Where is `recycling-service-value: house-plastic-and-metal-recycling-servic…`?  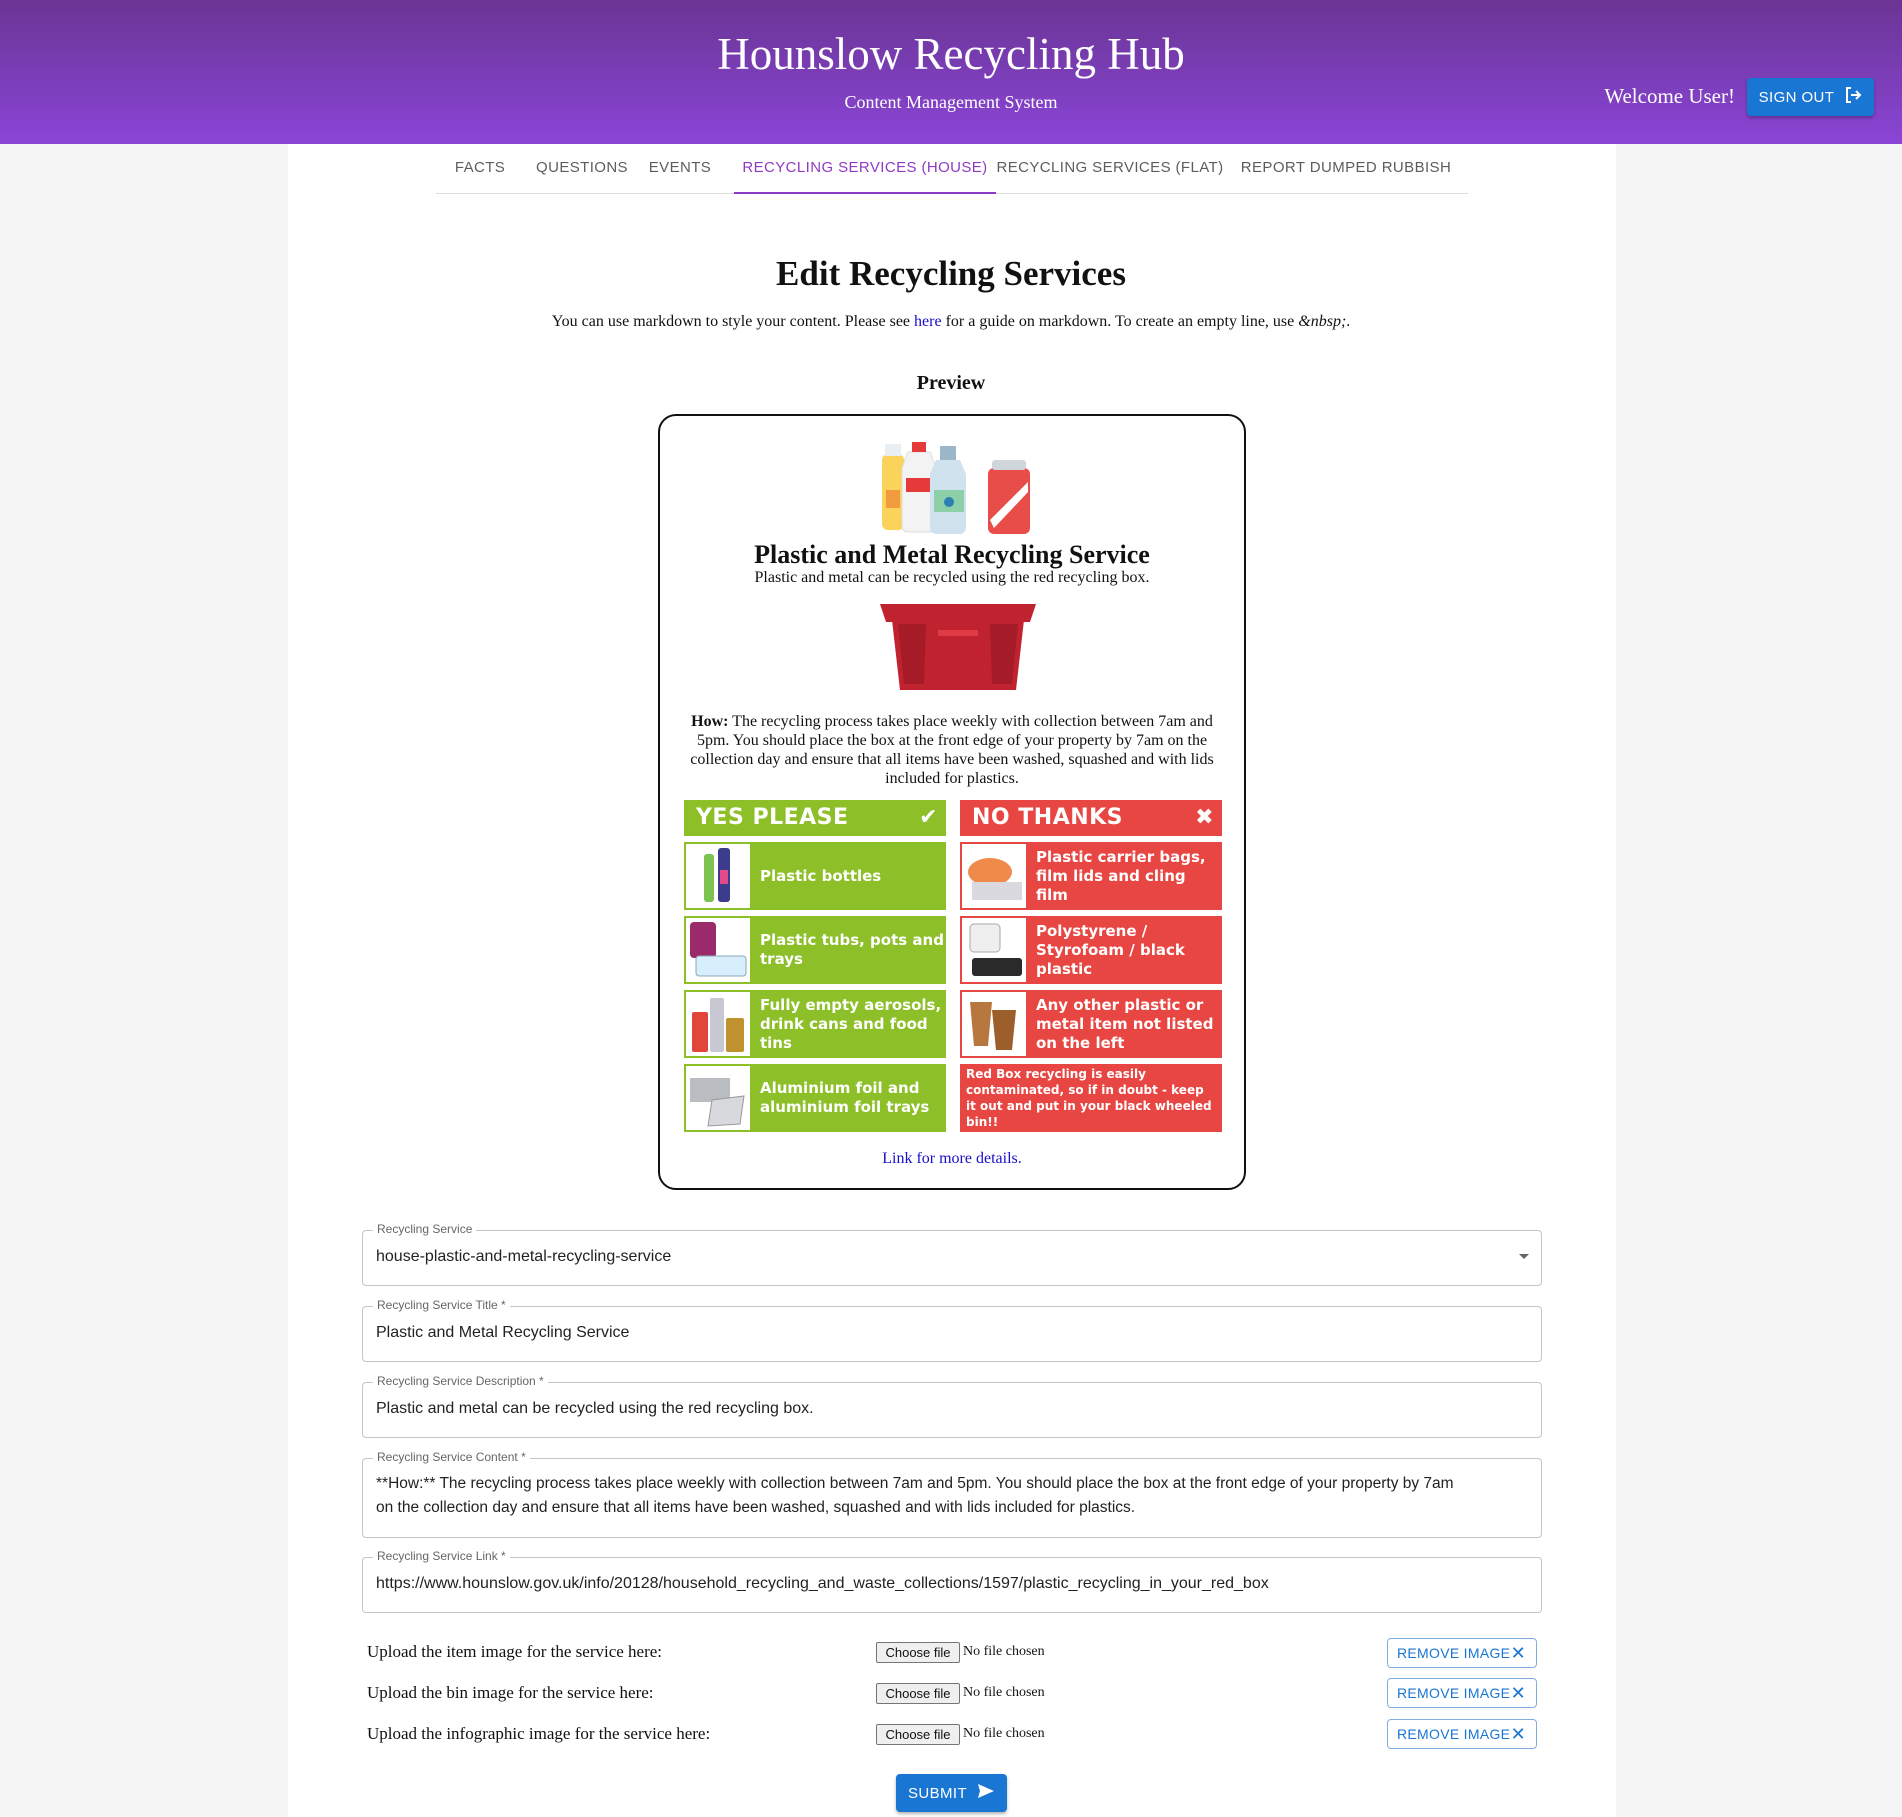
recycling-service-value: house-plastic-and-metal-recycling-servic… is located at coordinates (524, 1256).